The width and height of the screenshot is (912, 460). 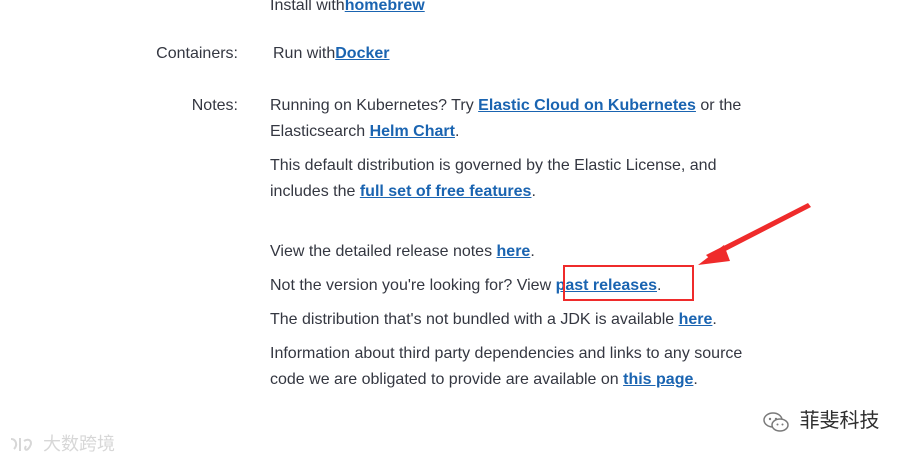 I want to click on notes-text: View the detailed release notes, so click(x=383, y=251).